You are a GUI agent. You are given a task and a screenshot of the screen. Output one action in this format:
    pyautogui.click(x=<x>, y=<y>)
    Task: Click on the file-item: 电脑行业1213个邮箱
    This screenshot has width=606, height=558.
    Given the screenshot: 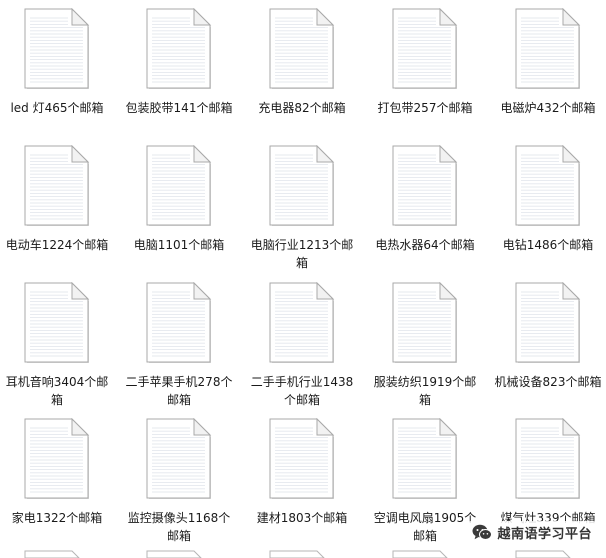 What is the action you would take?
    pyautogui.click(x=302, y=208)
    